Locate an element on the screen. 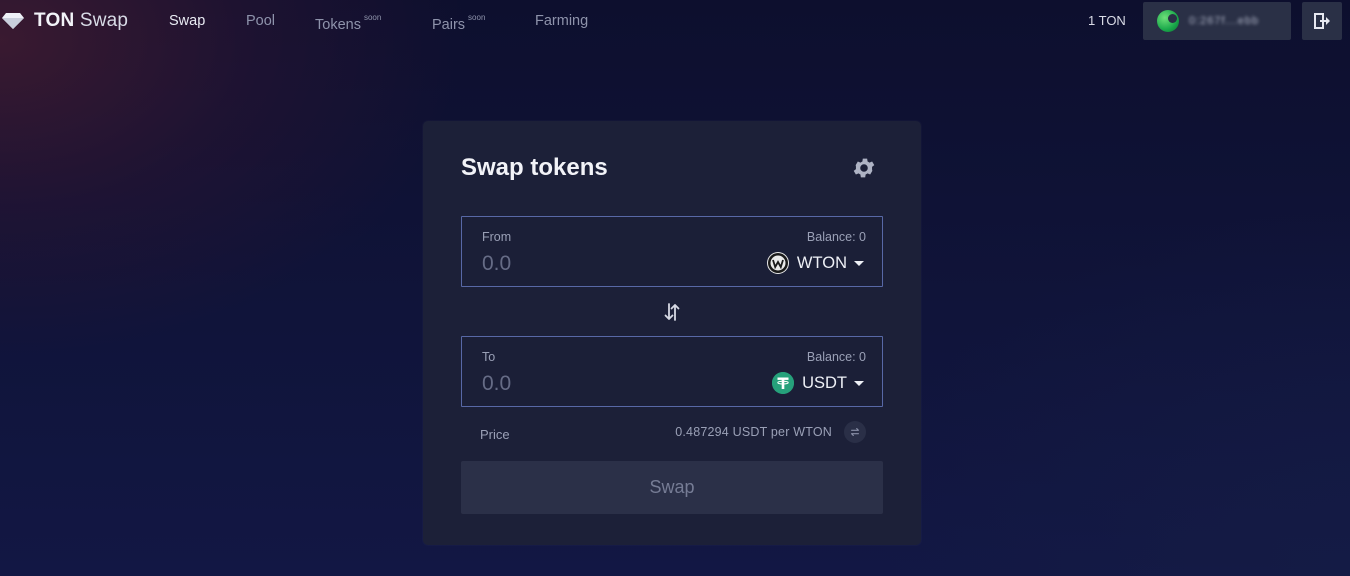  swap-button: Swap is located at coordinates (672, 487).